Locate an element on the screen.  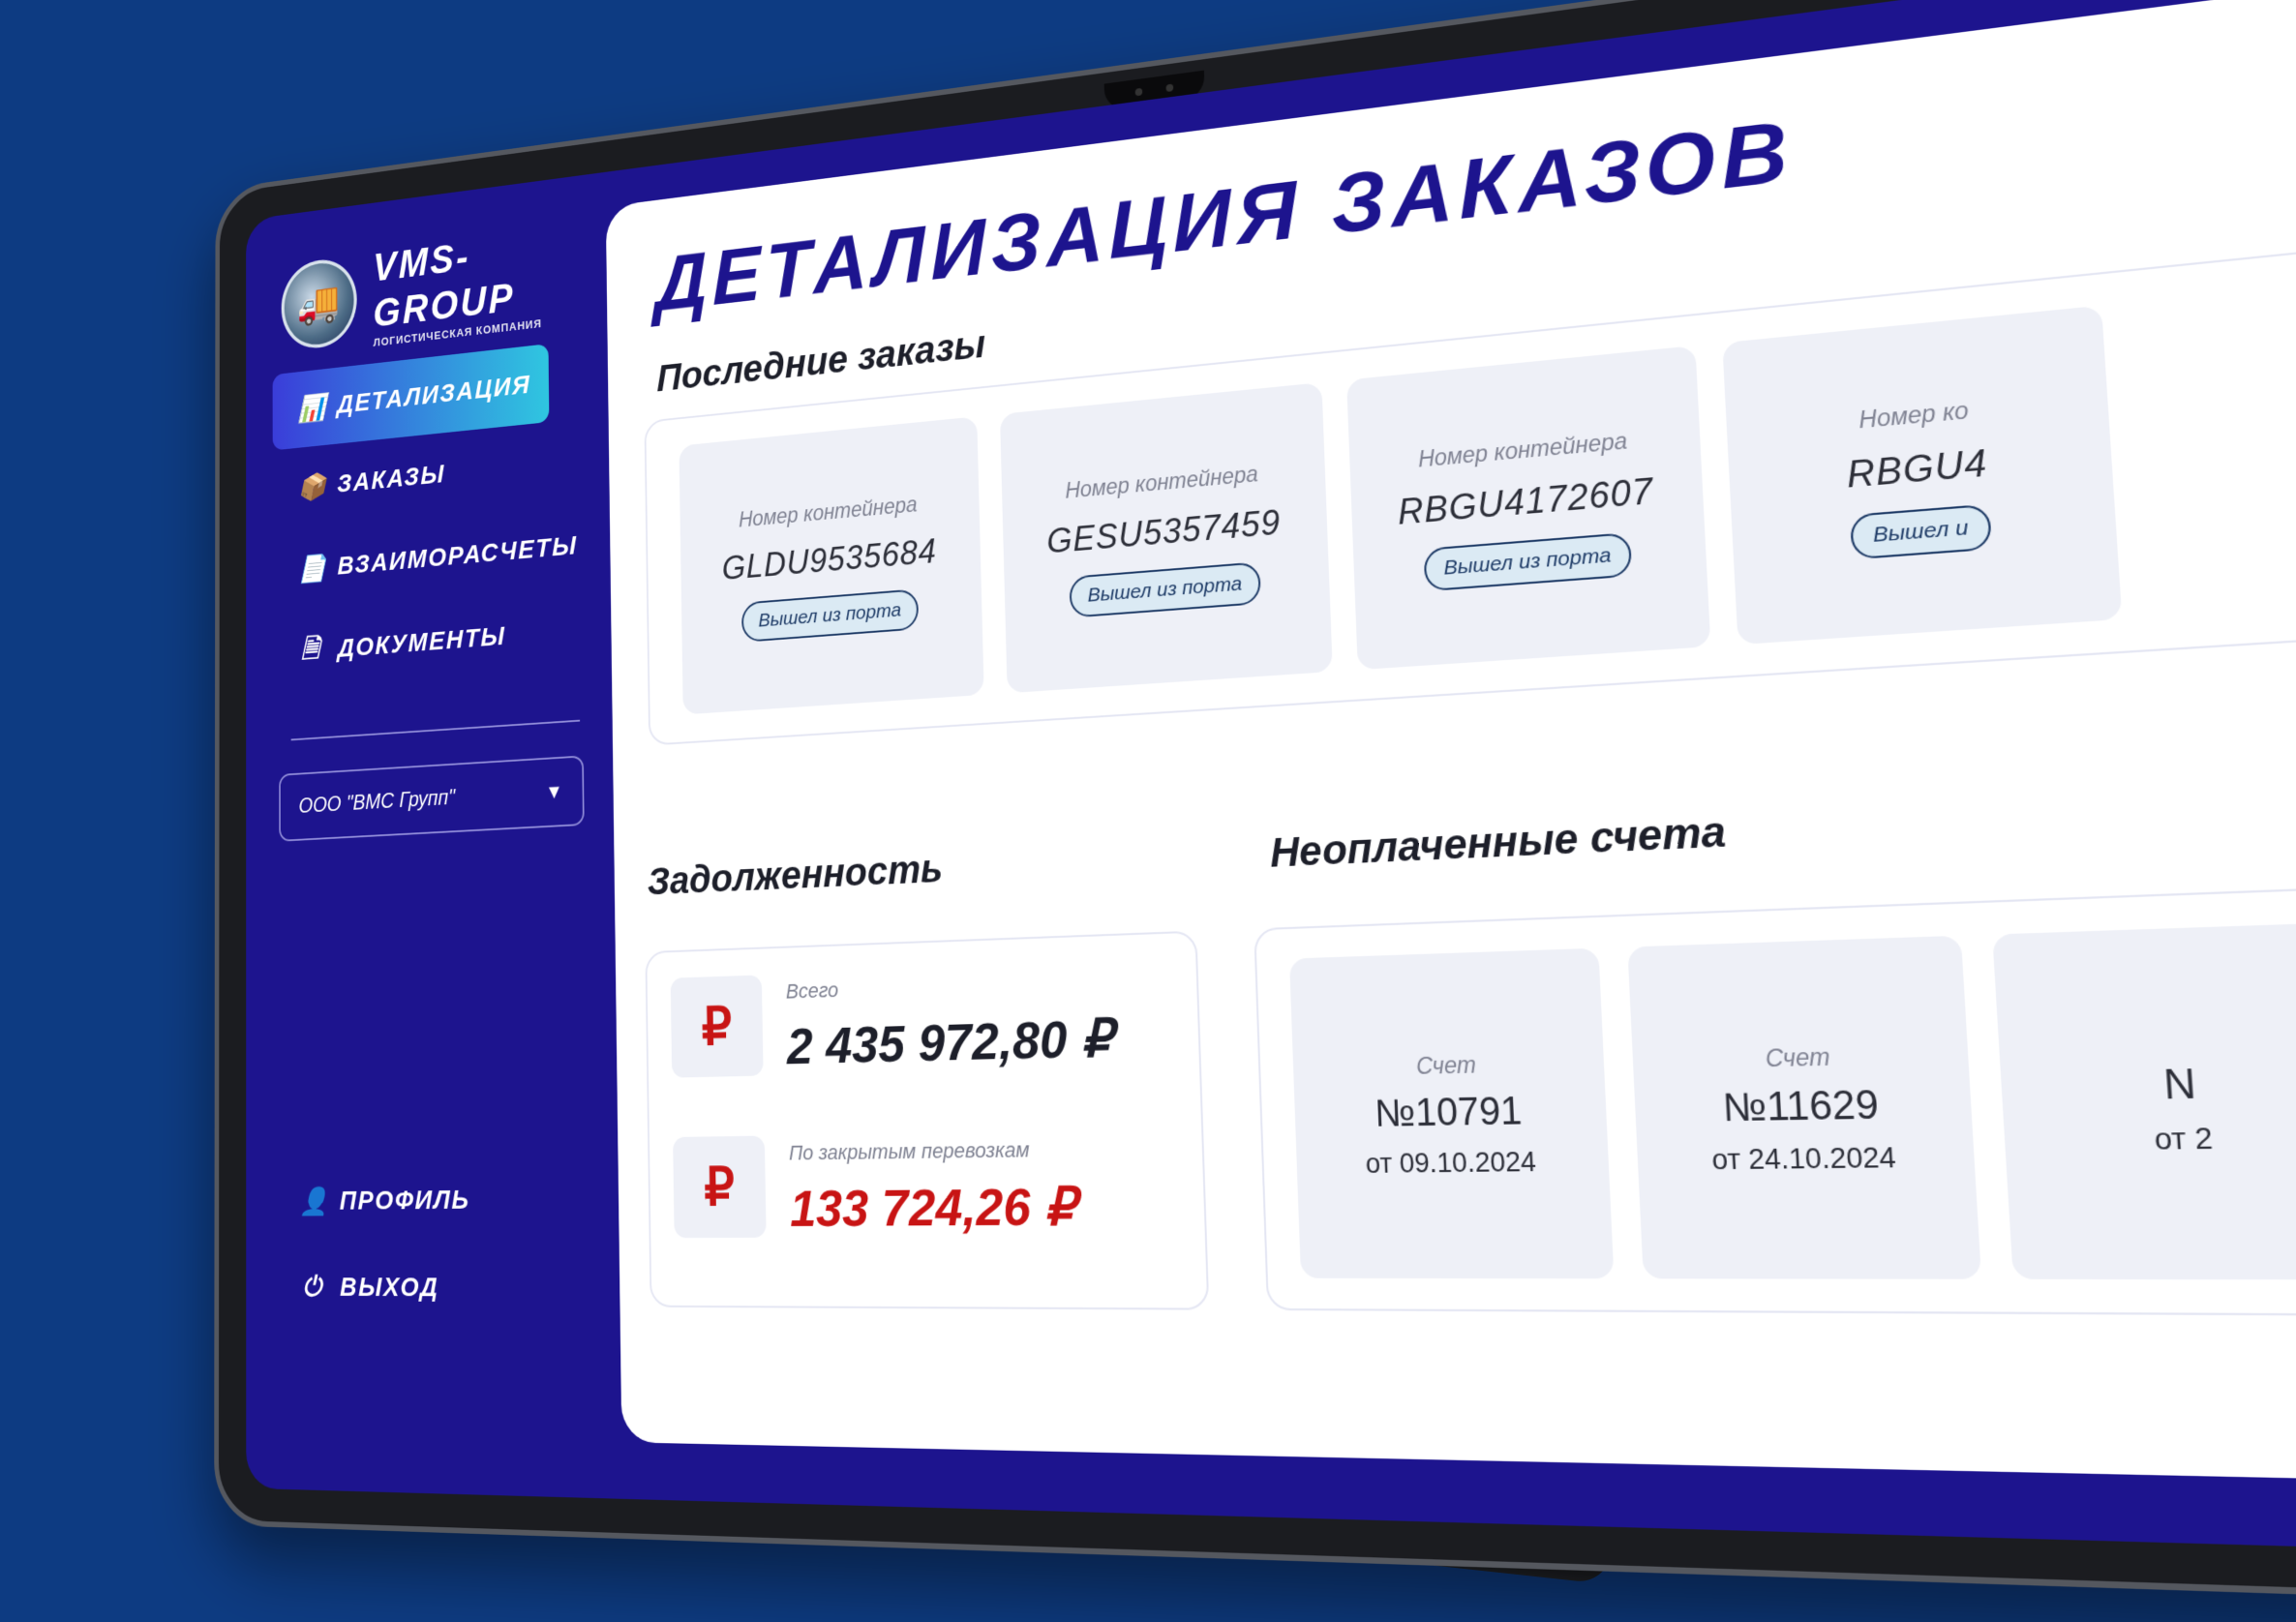
company-select: ООО "ВМС Групп" ▼ is located at coordinates (431, 798).